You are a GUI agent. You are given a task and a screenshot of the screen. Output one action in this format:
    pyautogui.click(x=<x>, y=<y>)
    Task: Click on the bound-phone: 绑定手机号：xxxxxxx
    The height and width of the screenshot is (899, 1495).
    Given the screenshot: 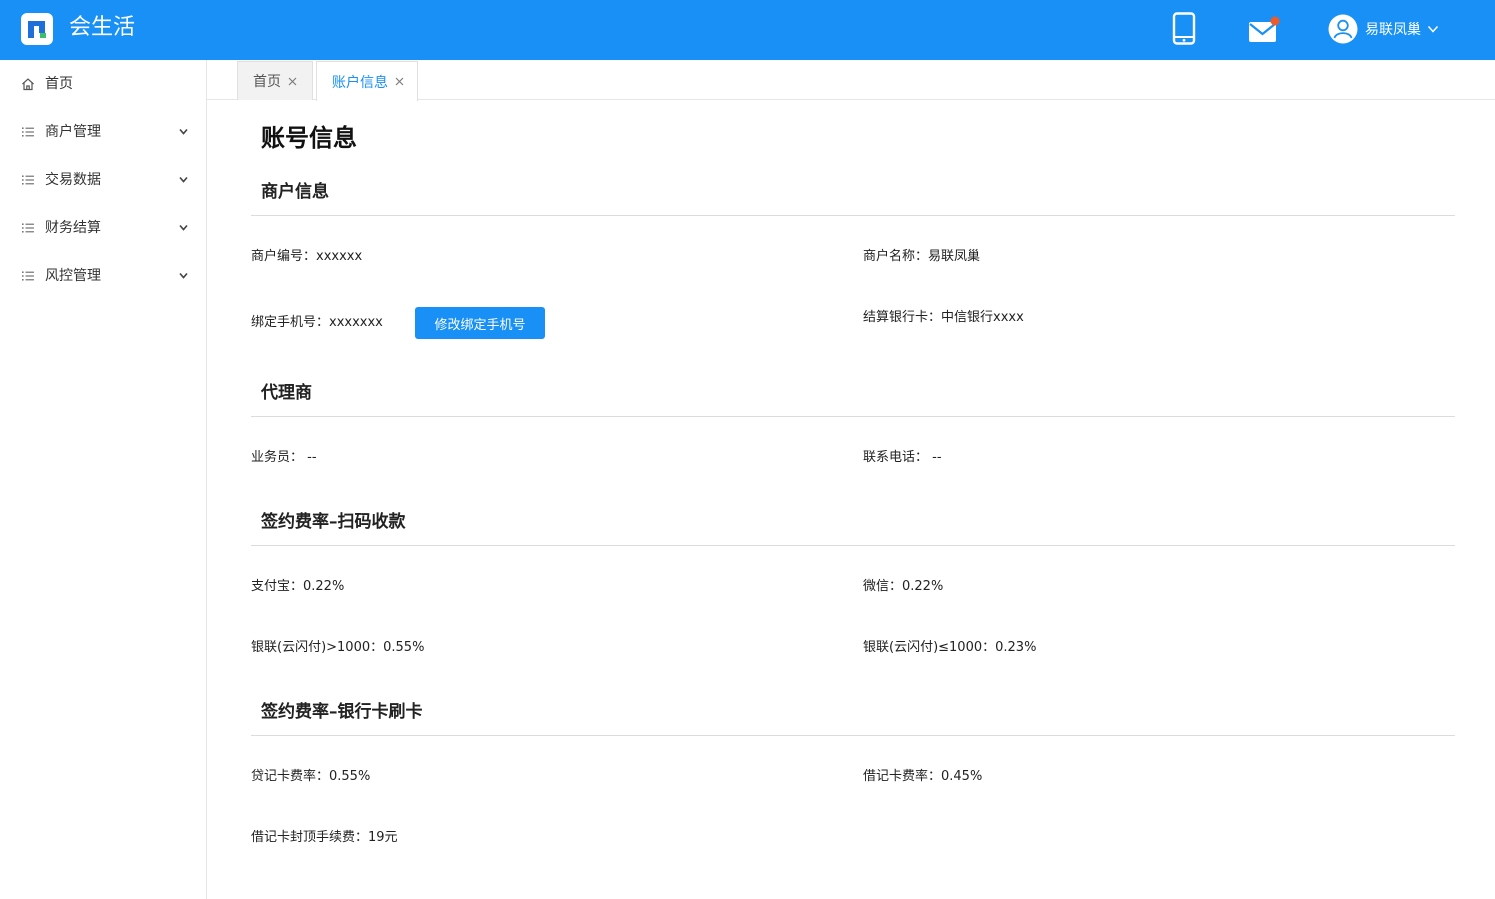 What is the action you would take?
    pyautogui.click(x=317, y=322)
    